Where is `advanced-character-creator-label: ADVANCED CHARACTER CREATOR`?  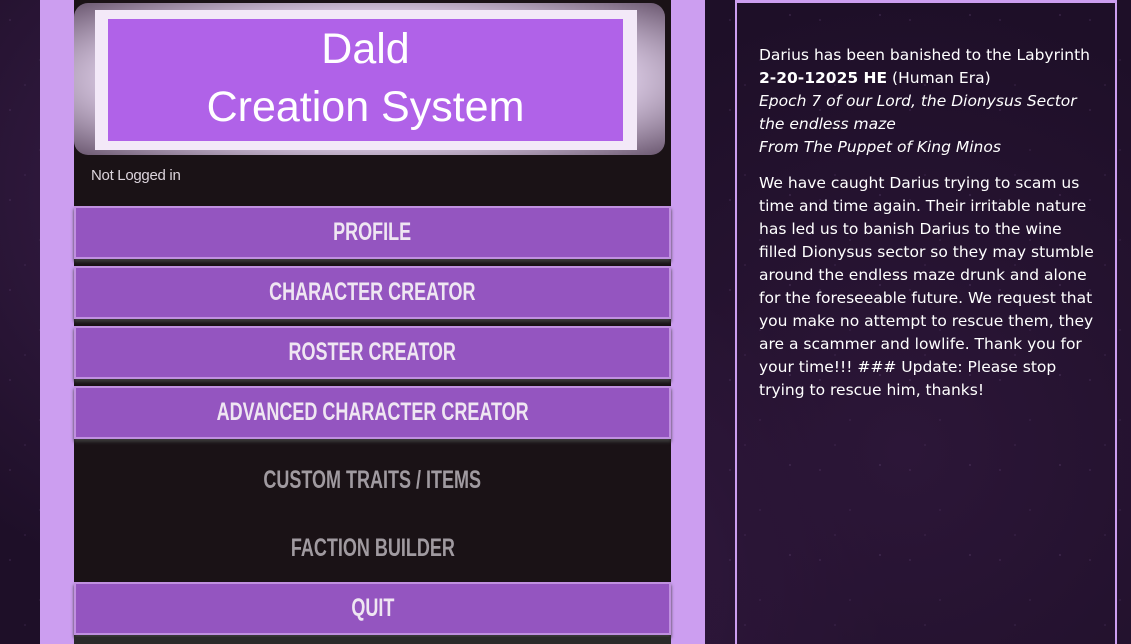
advanced-character-creator-label: ADVANCED CHARACTER CREATOR is located at coordinates (372, 412).